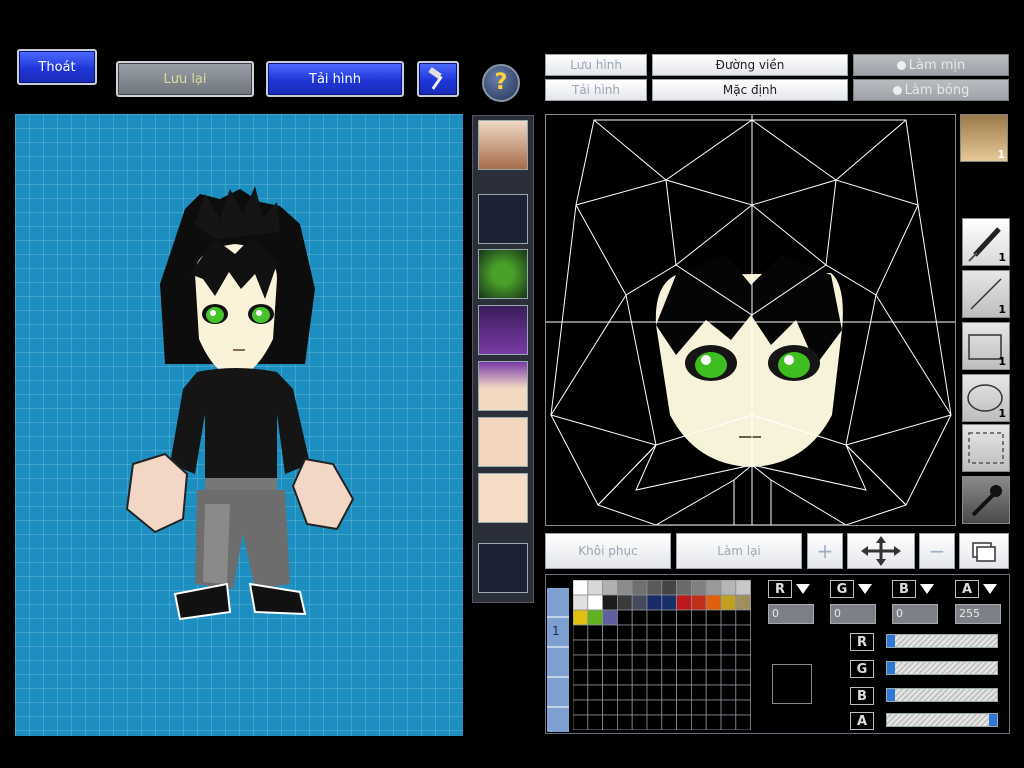 The width and height of the screenshot is (1024, 768). Describe the element at coordinates (881, 551) in the screenshot. I see `move-button` at that location.